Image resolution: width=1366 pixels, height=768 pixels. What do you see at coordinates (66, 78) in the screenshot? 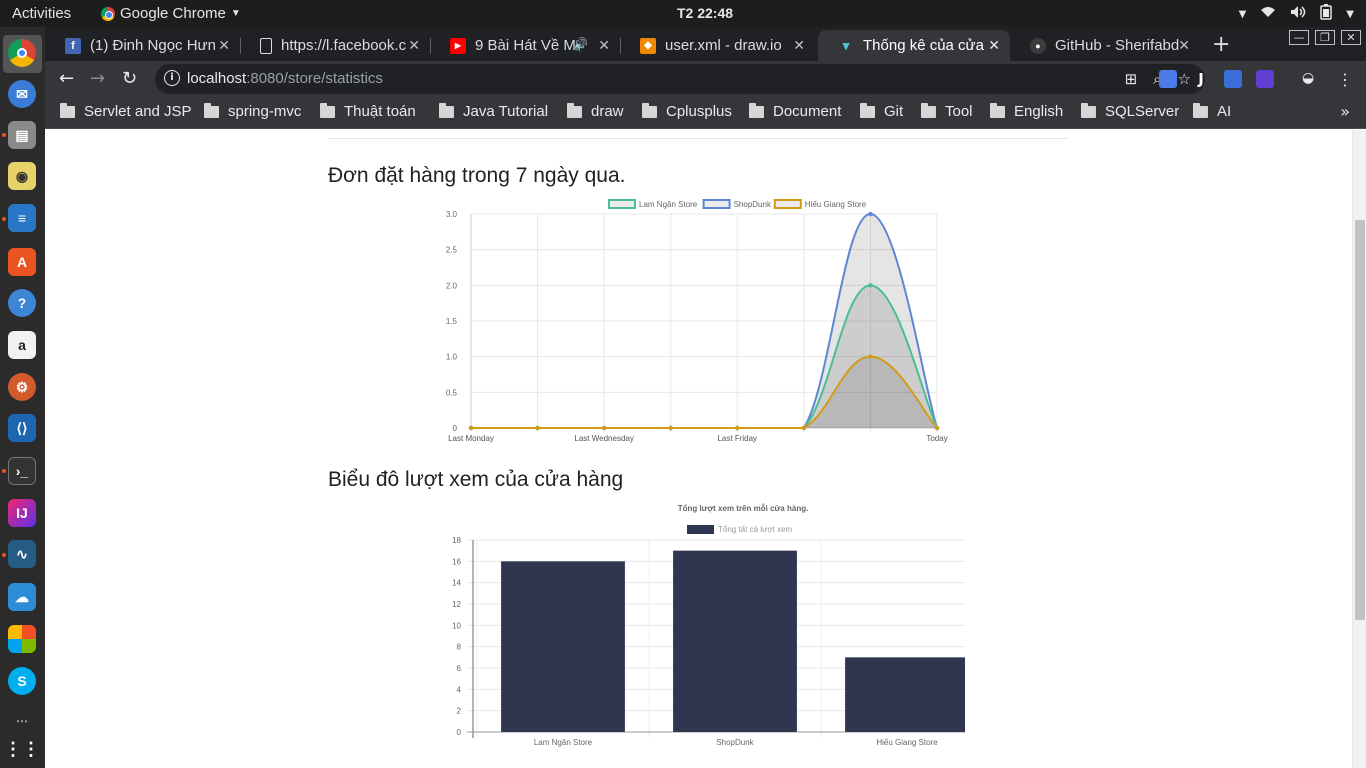
I see `back-button: ←` at bounding box center [66, 78].